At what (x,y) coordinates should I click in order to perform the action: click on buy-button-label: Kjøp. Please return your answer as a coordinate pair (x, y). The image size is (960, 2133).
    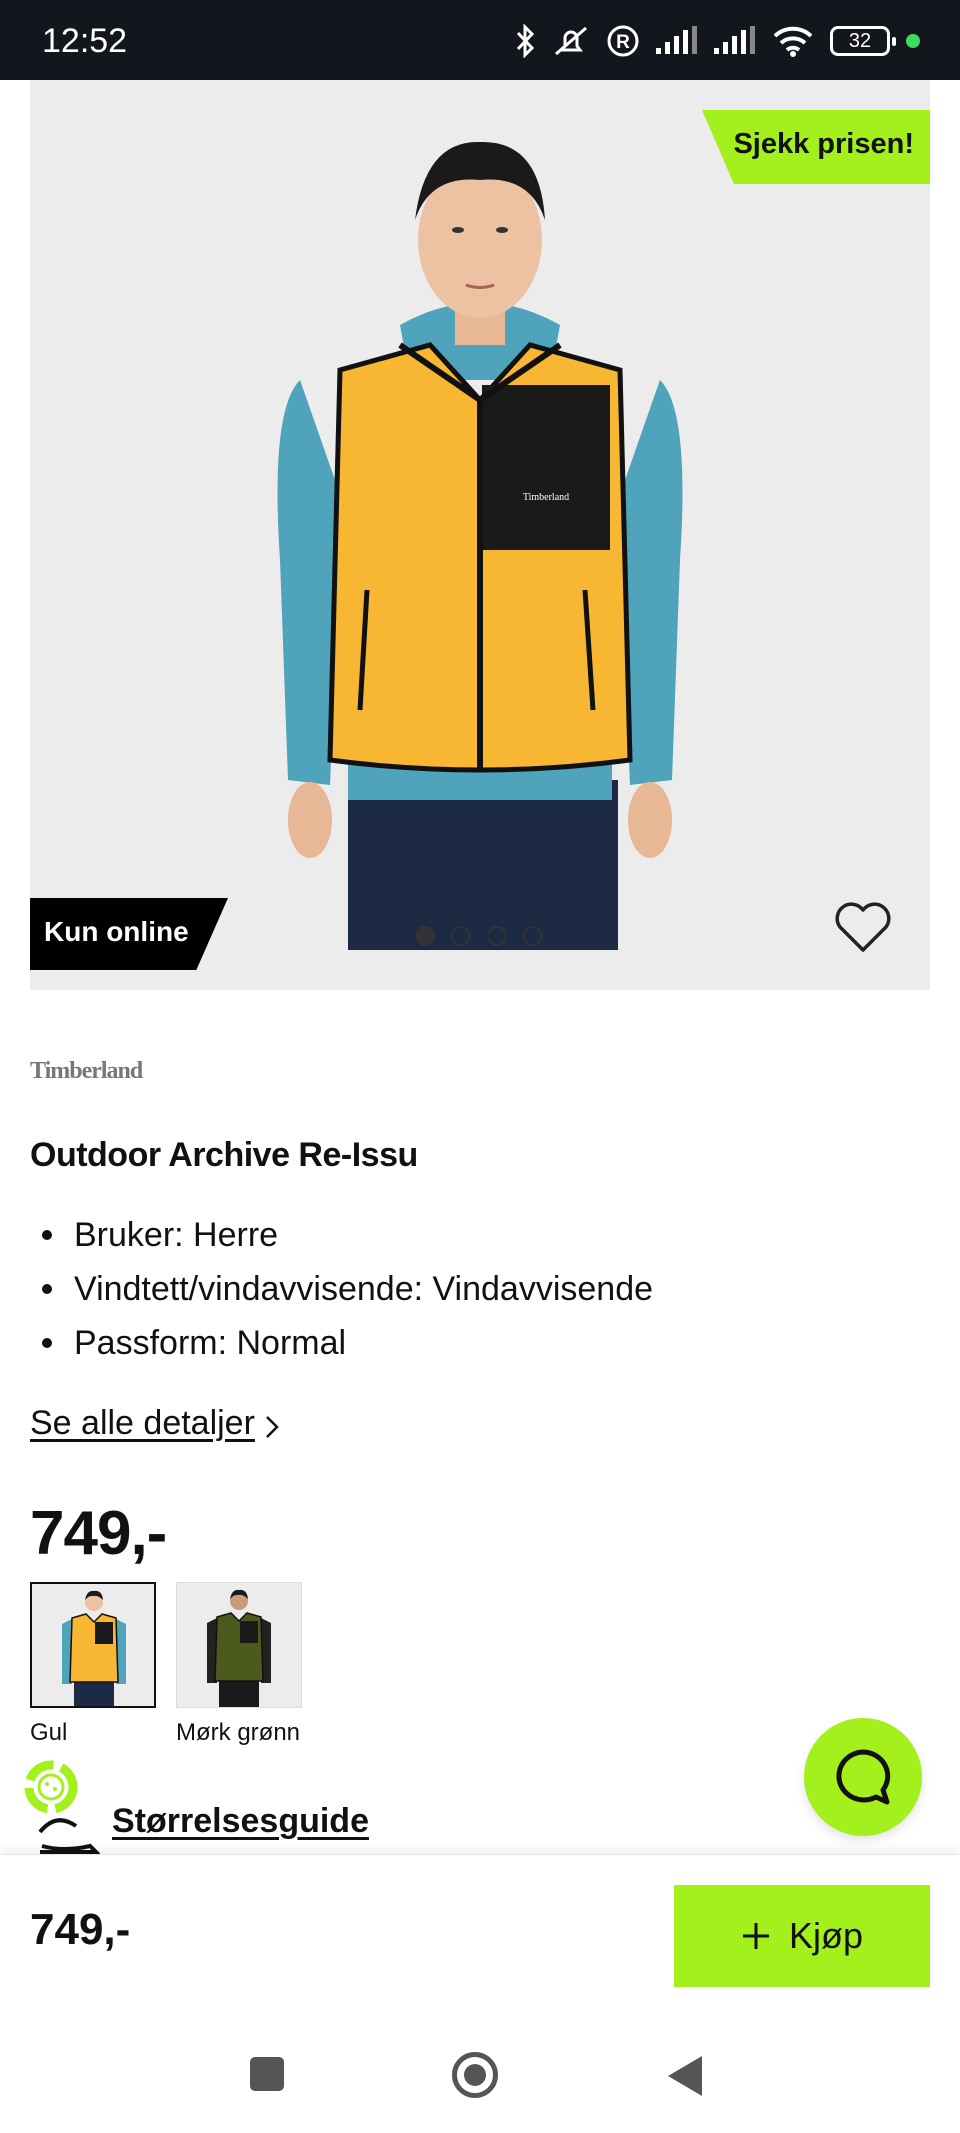
    Looking at the image, I should click on (826, 1935).